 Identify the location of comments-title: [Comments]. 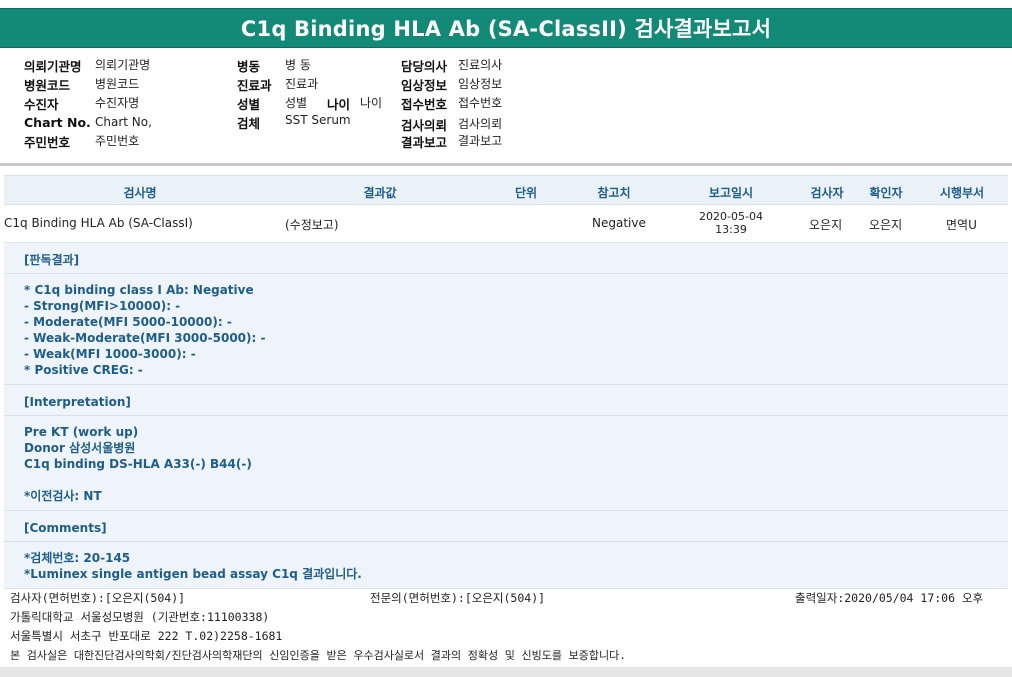
(65, 528).